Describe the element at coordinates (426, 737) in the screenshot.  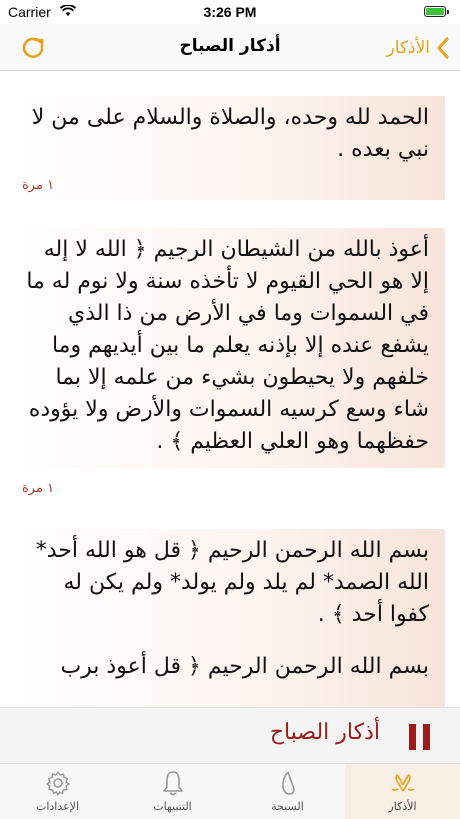
I see `pause-icon` at that location.